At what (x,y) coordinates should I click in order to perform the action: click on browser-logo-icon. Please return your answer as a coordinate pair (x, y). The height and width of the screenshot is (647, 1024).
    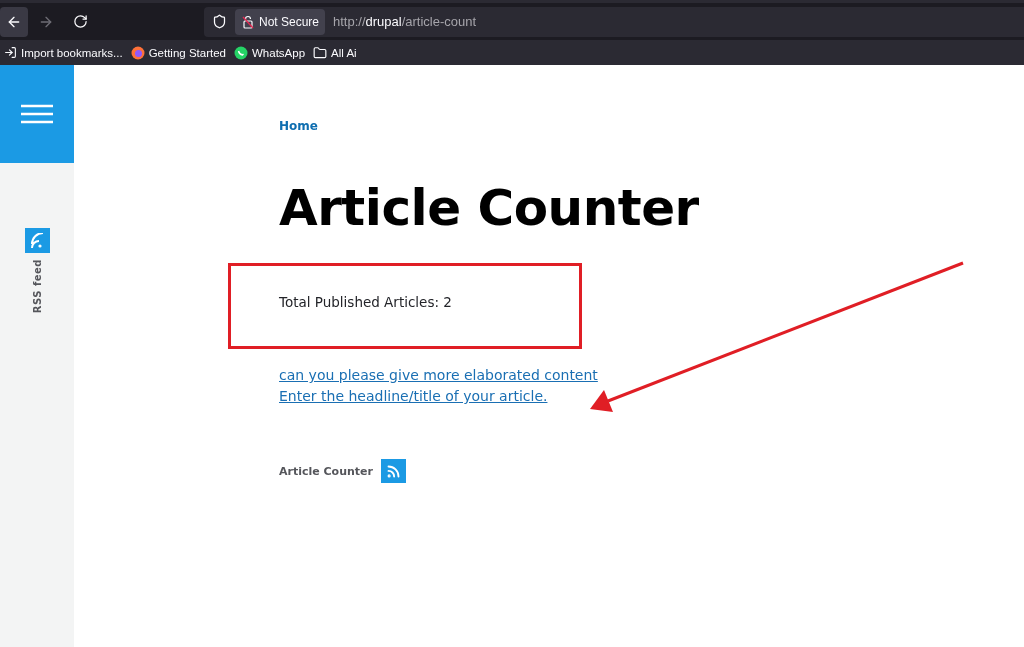
    Looking at the image, I should click on (137, 52).